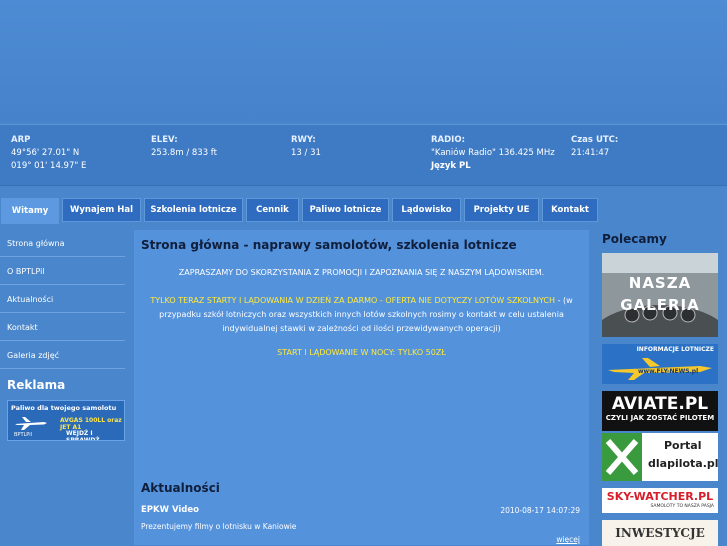 This screenshot has width=727, height=546. Describe the element at coordinates (180, 488) in the screenshot. I see `news-section-title: Aktualności` at that location.